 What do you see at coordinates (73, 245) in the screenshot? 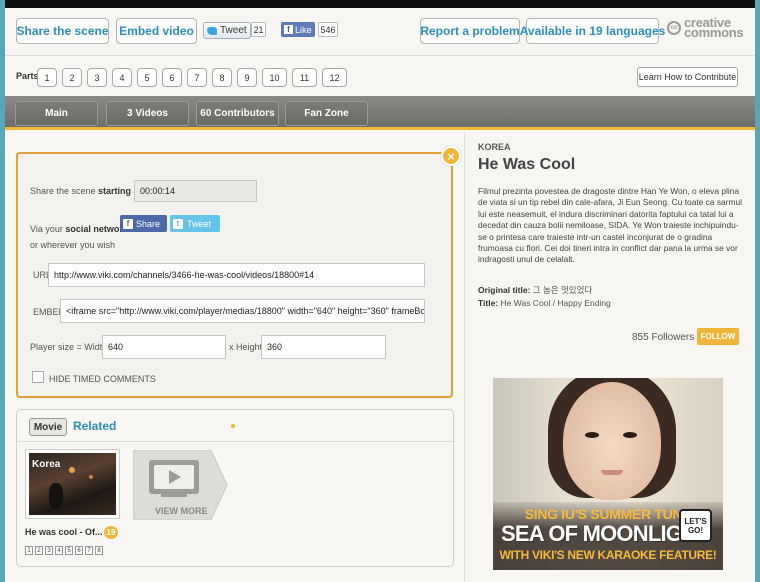
I see `wherever-label: or wherever you wish` at bounding box center [73, 245].